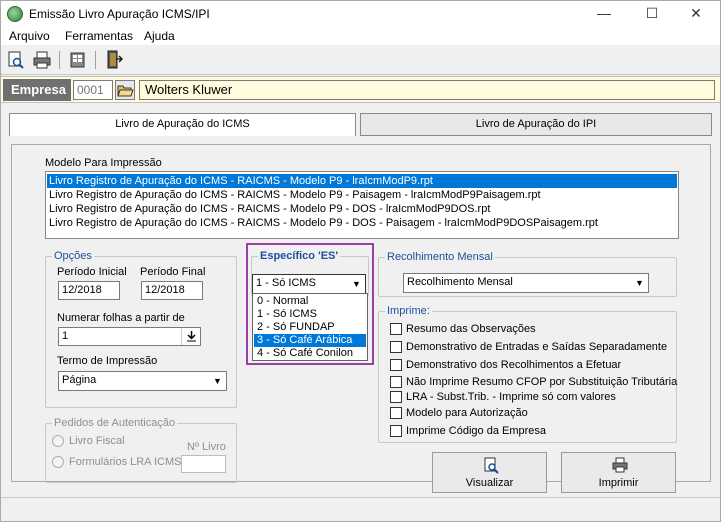 Image resolution: width=721 pixels, height=522 pixels. What do you see at coordinates (107, 361) in the screenshot?
I see `termo-label: Termo de Impressão` at bounding box center [107, 361].